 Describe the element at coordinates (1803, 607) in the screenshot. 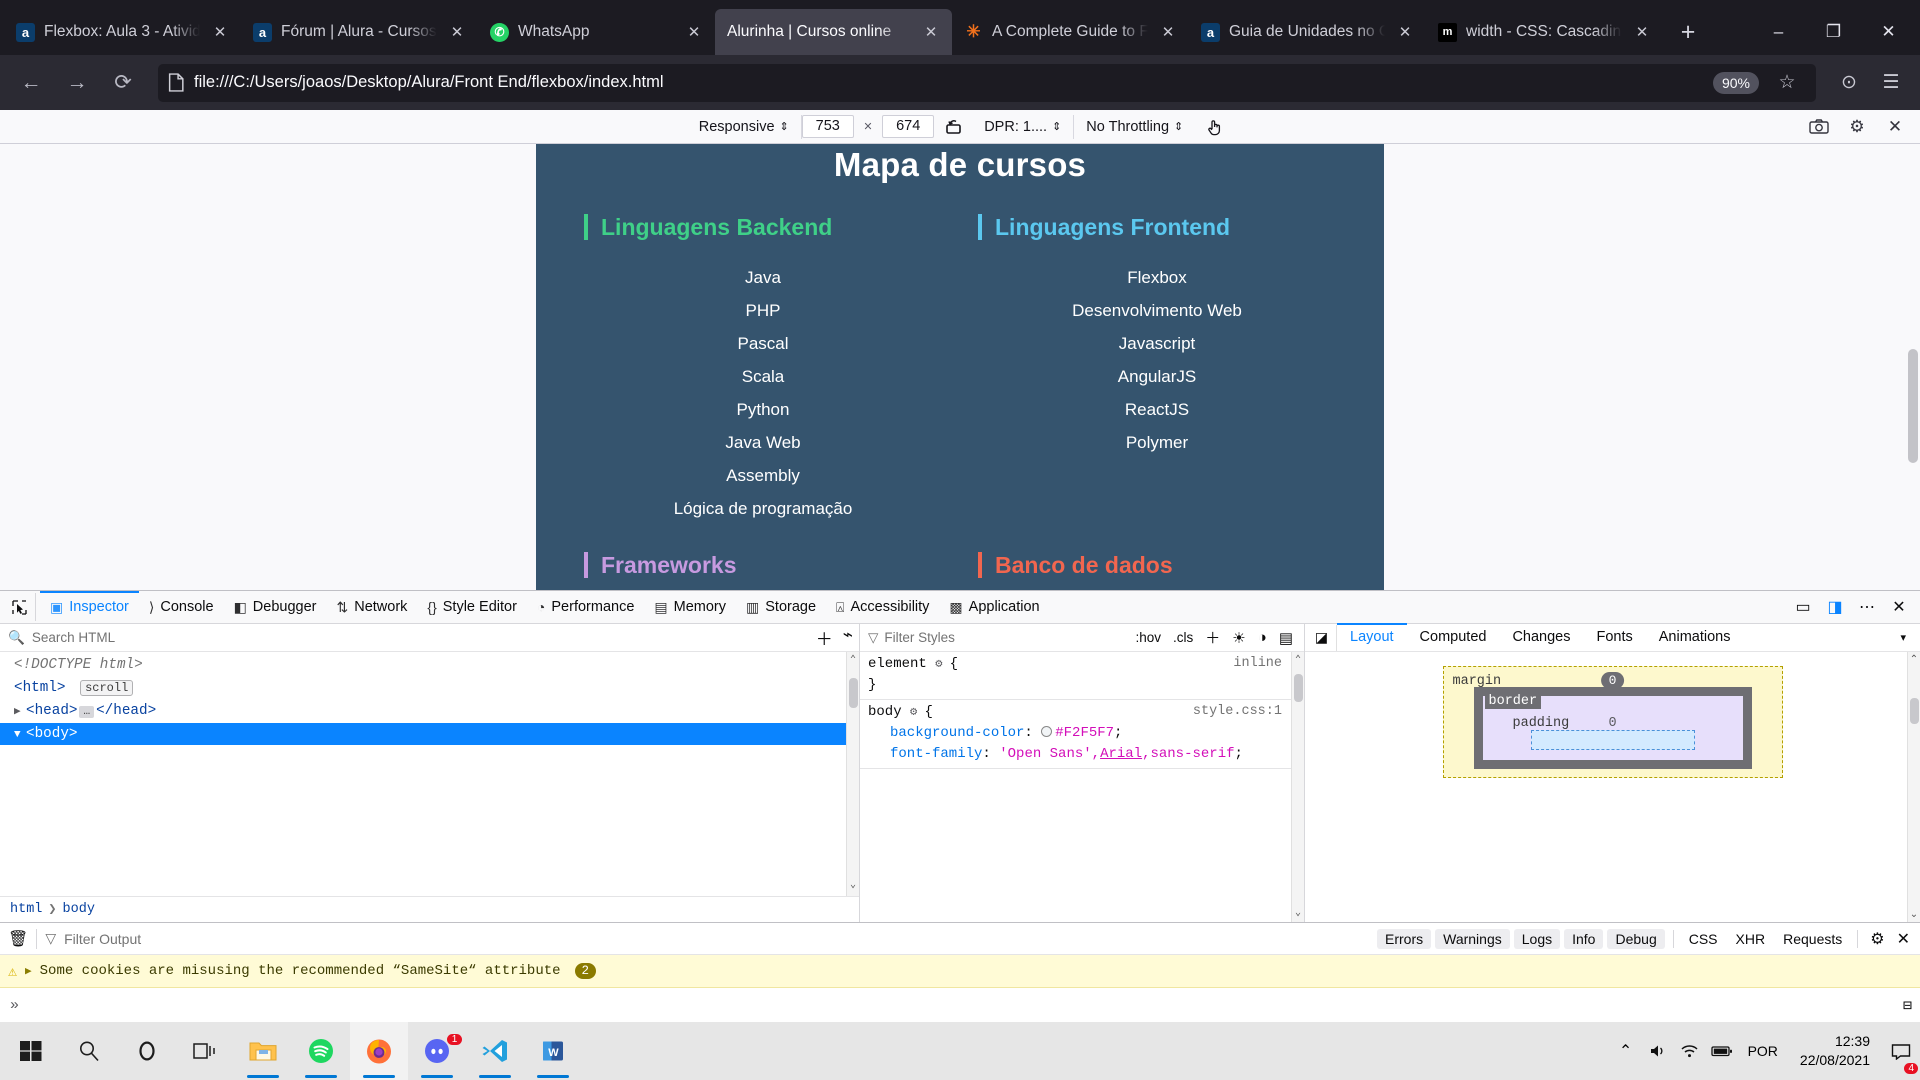

I see `responsive-design-mode-icon: ▭` at that location.